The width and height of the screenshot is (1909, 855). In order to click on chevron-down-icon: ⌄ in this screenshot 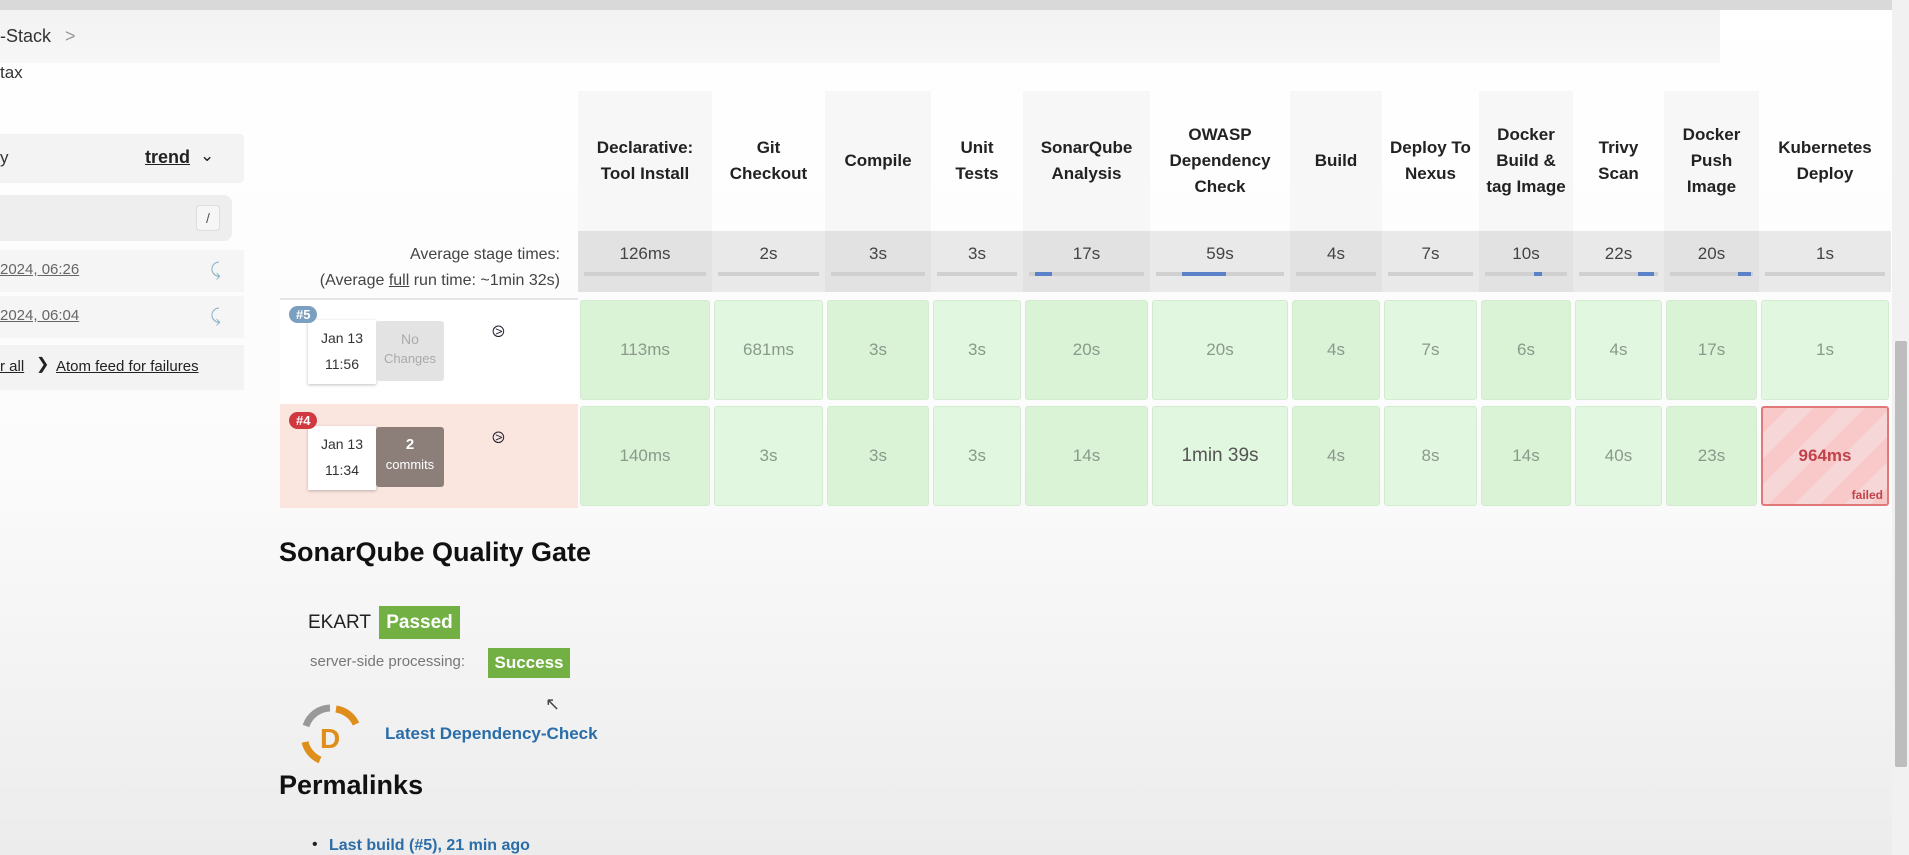, I will do `click(207, 156)`.